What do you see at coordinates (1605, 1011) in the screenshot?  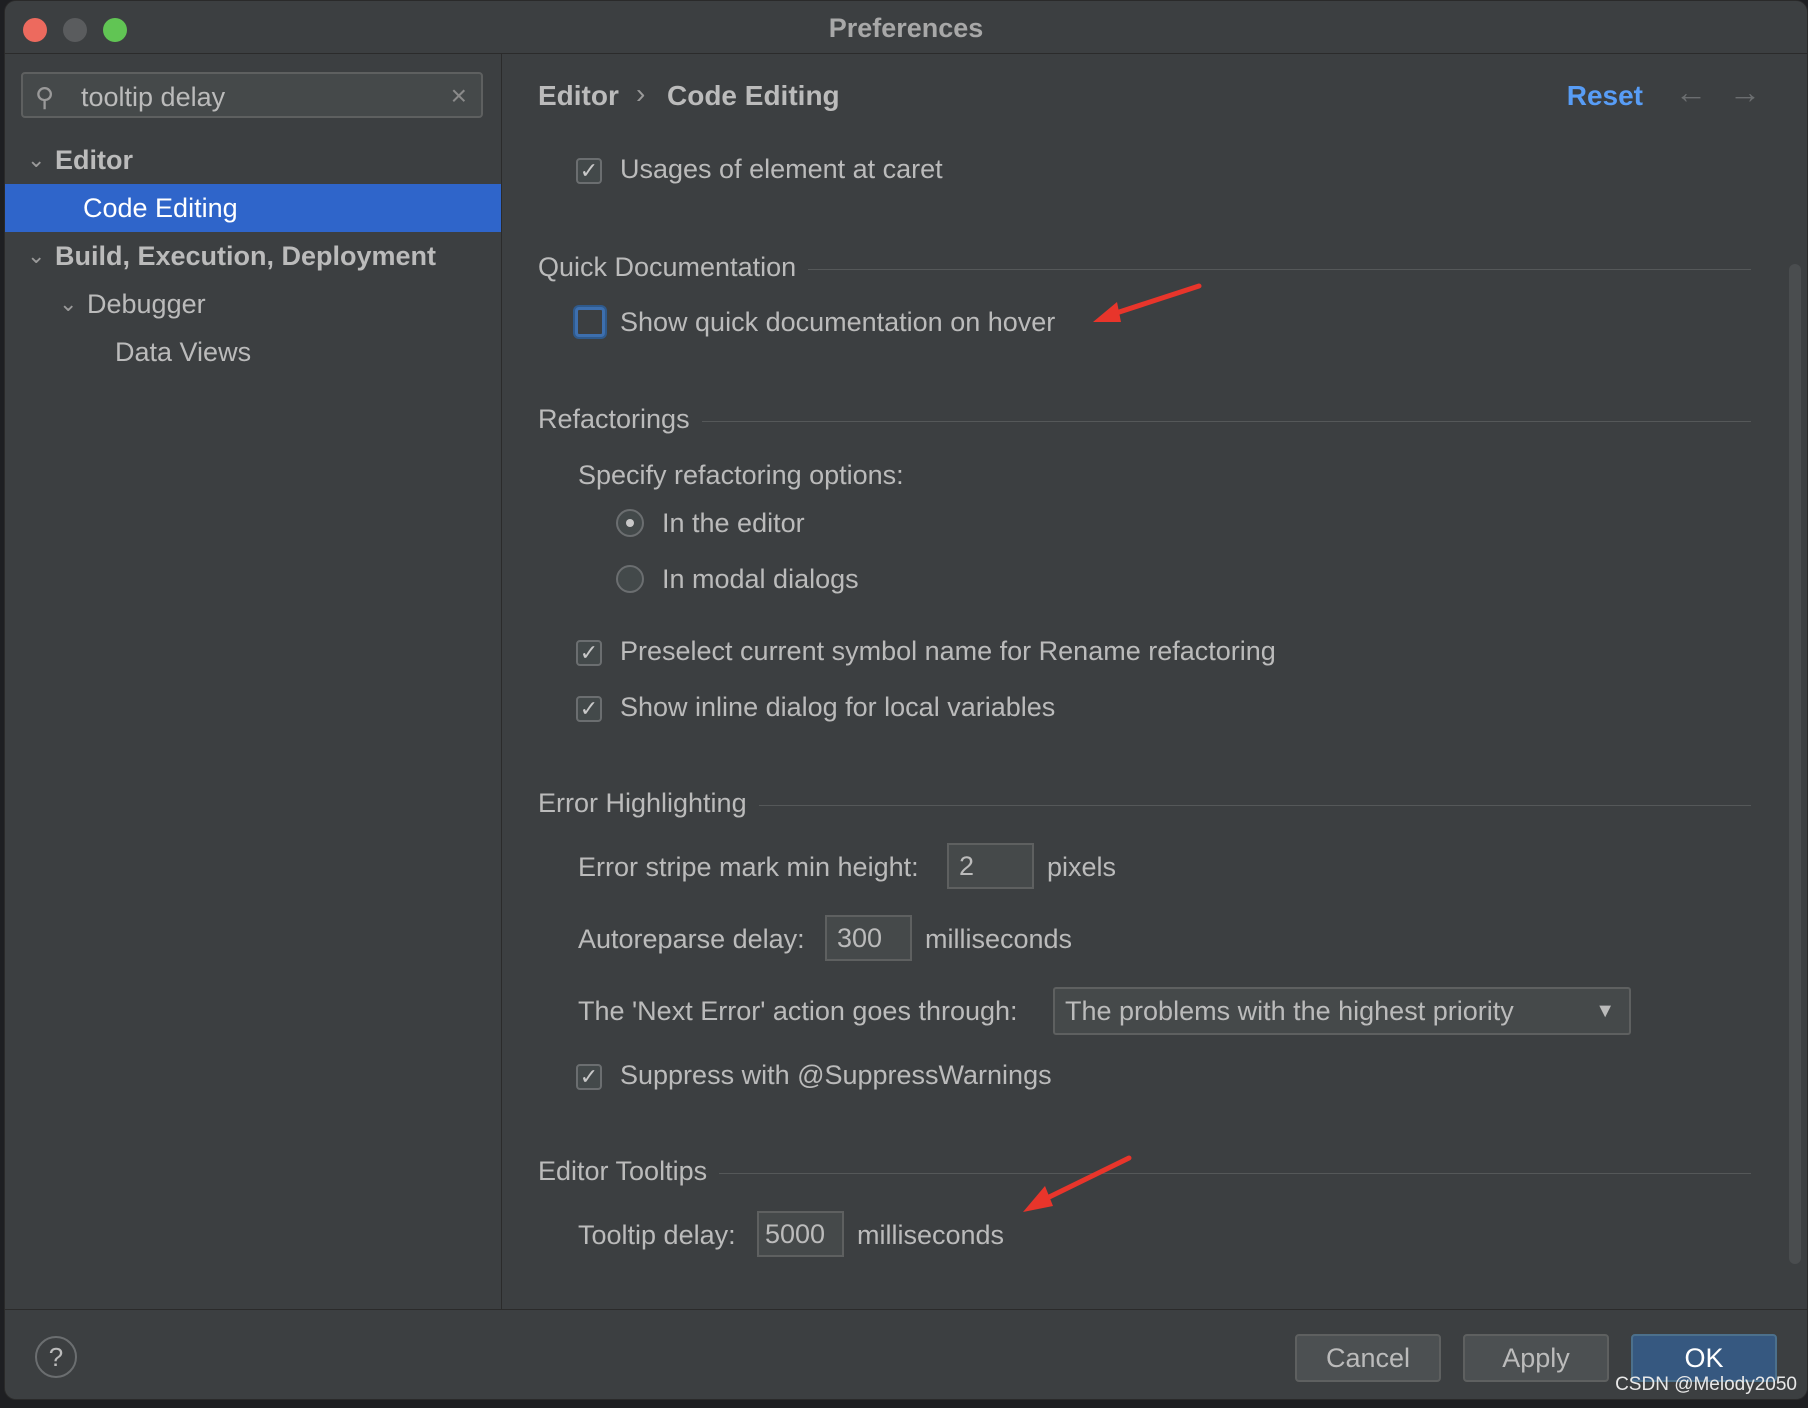 I see `dropdown-arrow-icon: ▼` at bounding box center [1605, 1011].